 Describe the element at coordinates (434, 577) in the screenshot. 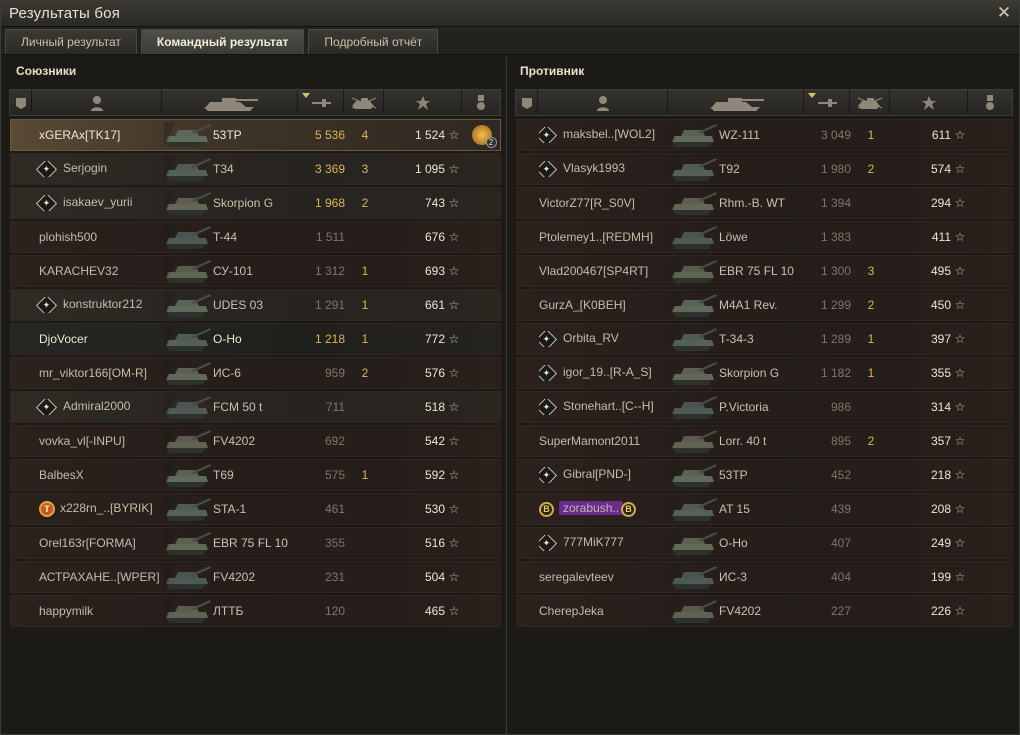

I see `experience-value: 504` at that location.